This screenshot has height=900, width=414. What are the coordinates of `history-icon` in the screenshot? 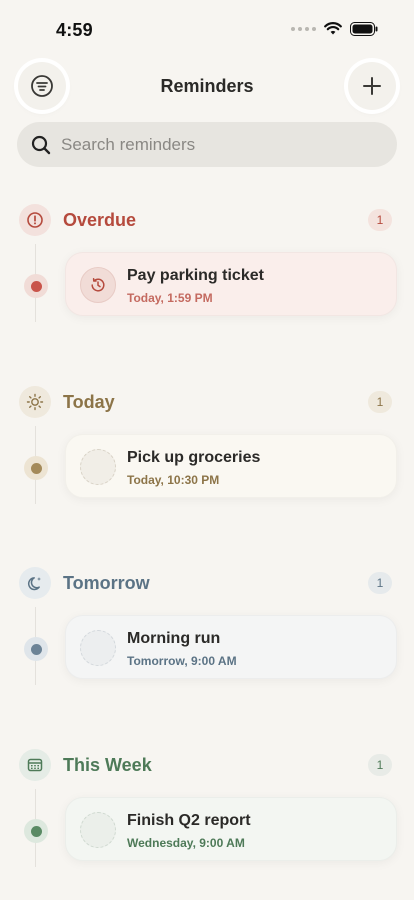 It's located at (98, 285).